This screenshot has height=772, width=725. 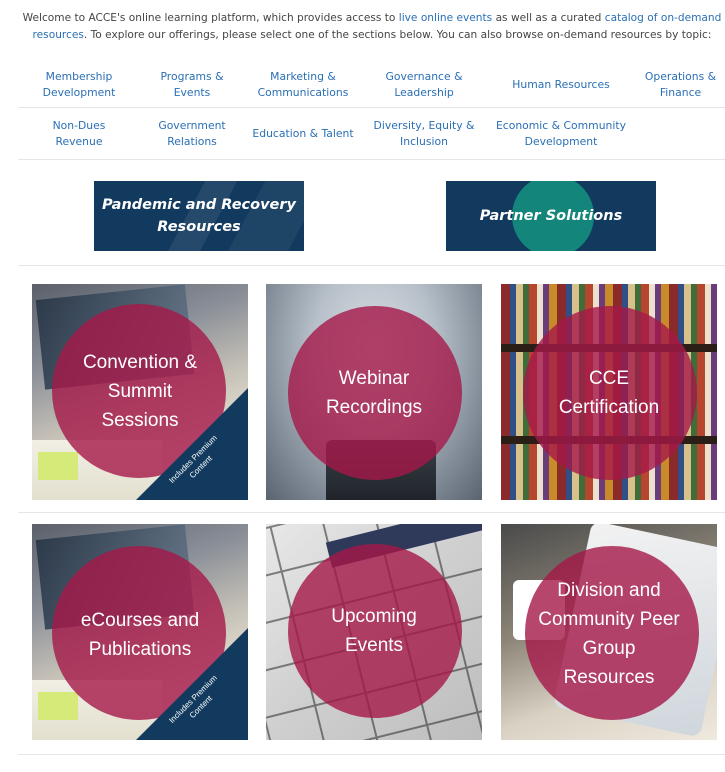 I want to click on webinar-recordings-tile: Webinar Recordings, so click(x=374, y=392).